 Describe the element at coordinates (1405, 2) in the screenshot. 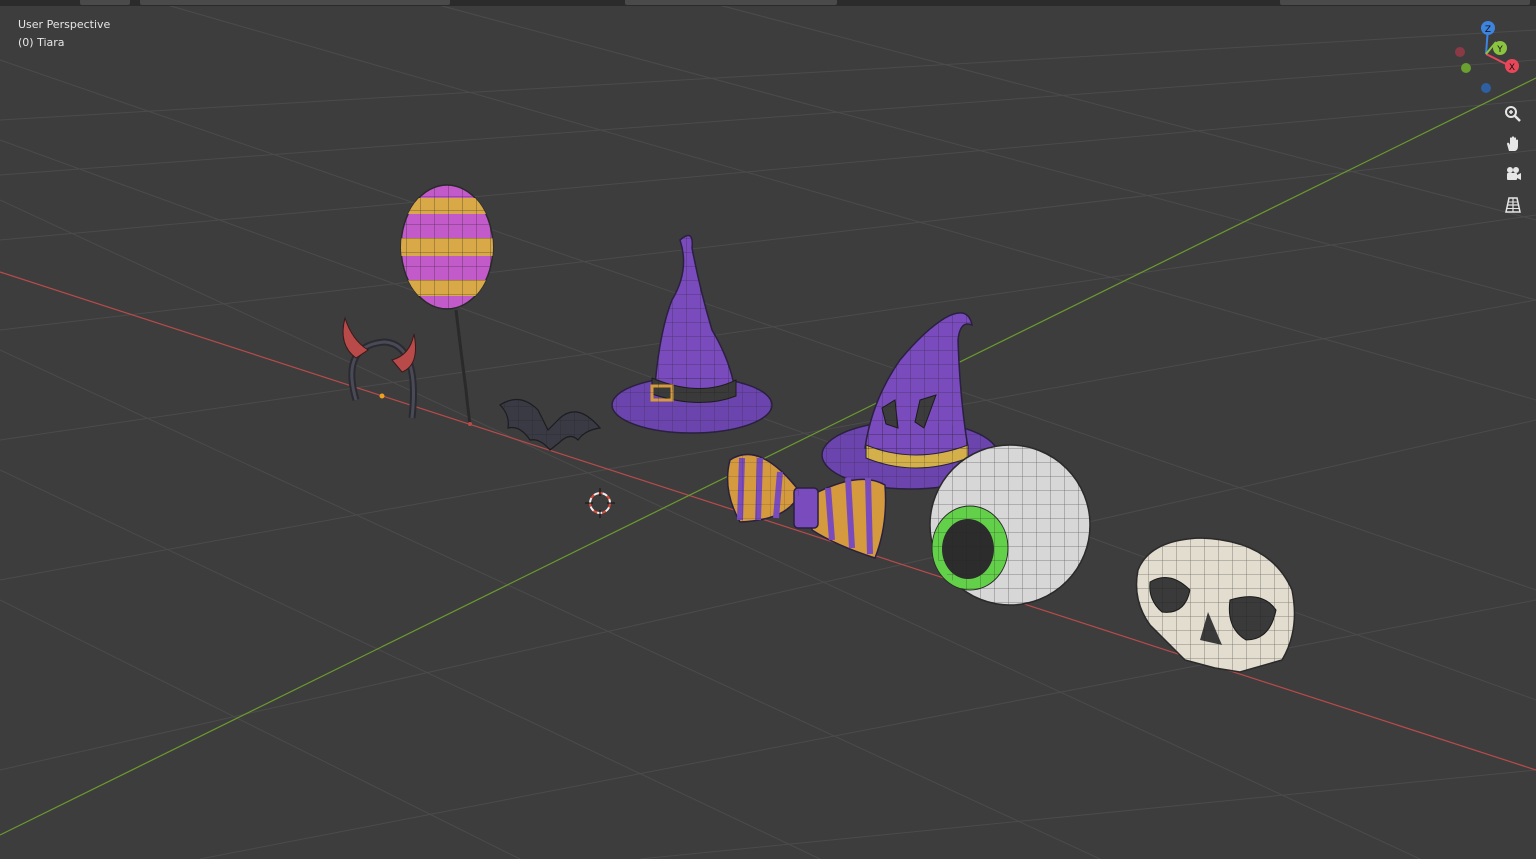

I see `header-shading-buttons` at that location.